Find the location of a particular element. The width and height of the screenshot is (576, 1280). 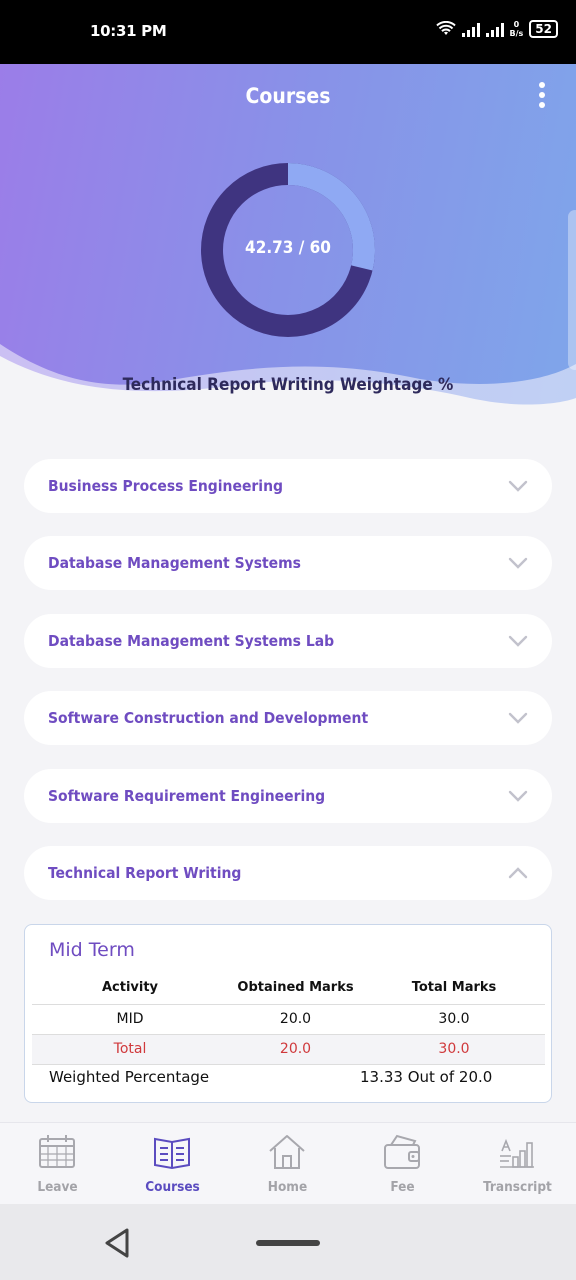

battery-icon: 52 is located at coordinates (543, 29).